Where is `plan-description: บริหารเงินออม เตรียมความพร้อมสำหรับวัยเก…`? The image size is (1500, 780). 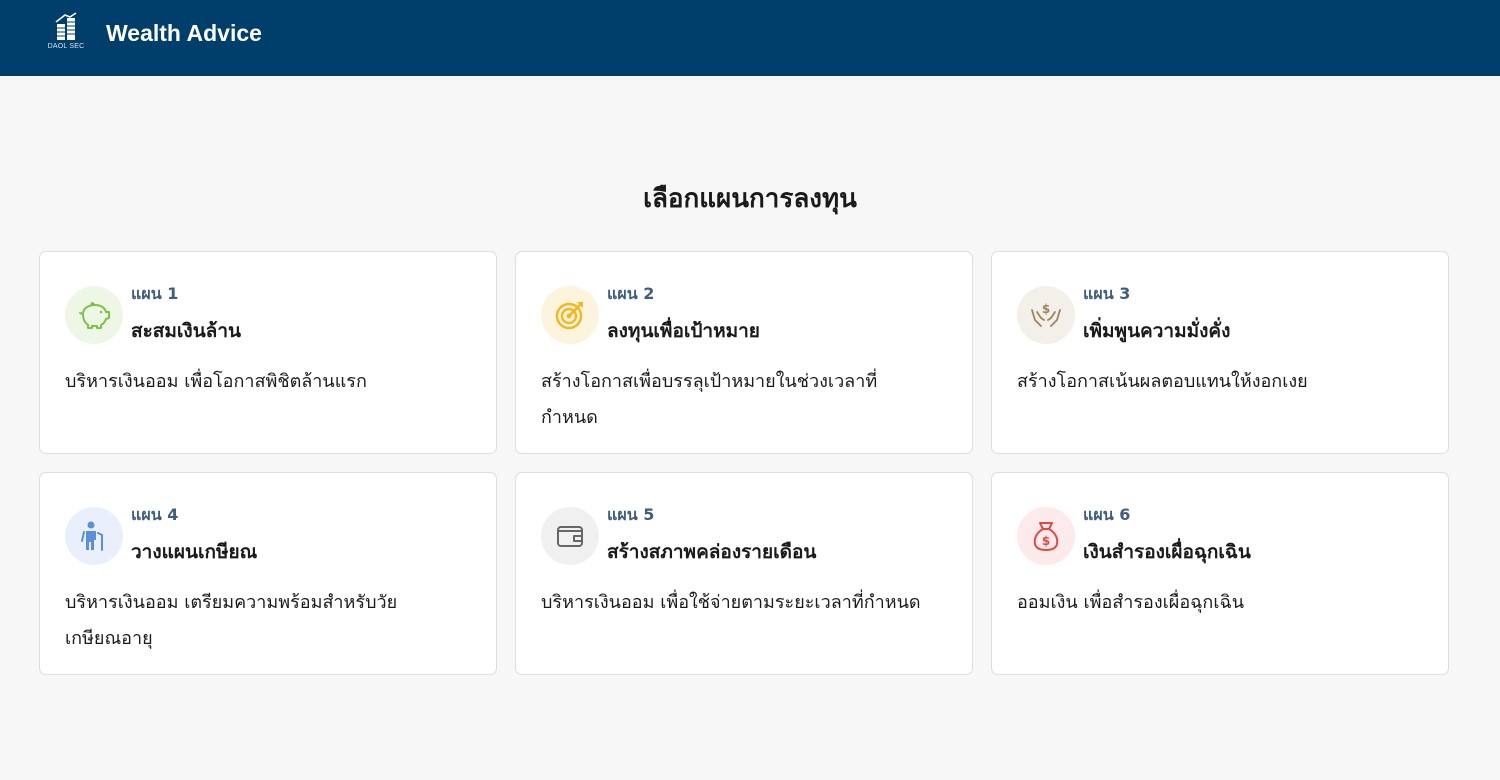 plan-description: บริหารเงินออม เตรียมความพร้อมสำหรับวัยเก… is located at coordinates (231, 620).